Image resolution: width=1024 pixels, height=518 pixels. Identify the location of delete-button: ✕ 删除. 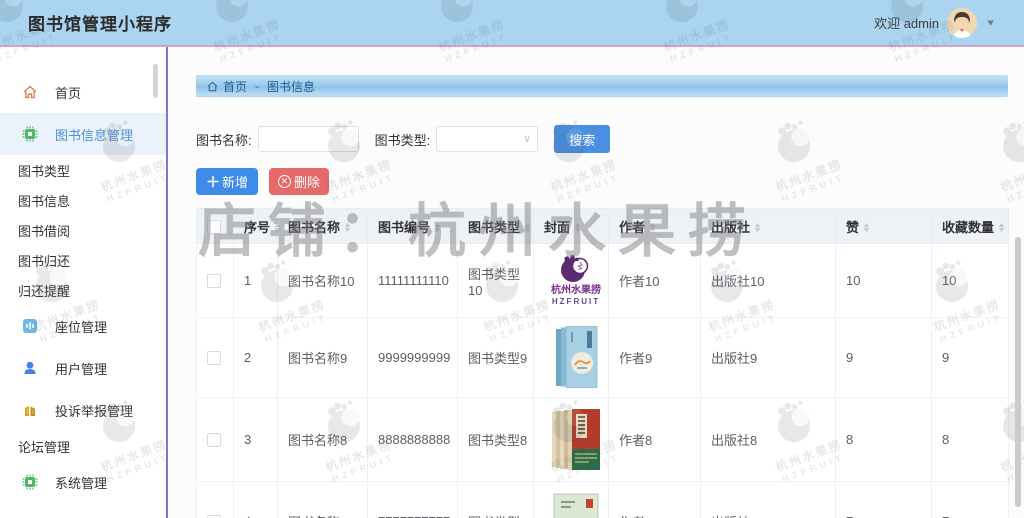
(299, 181).